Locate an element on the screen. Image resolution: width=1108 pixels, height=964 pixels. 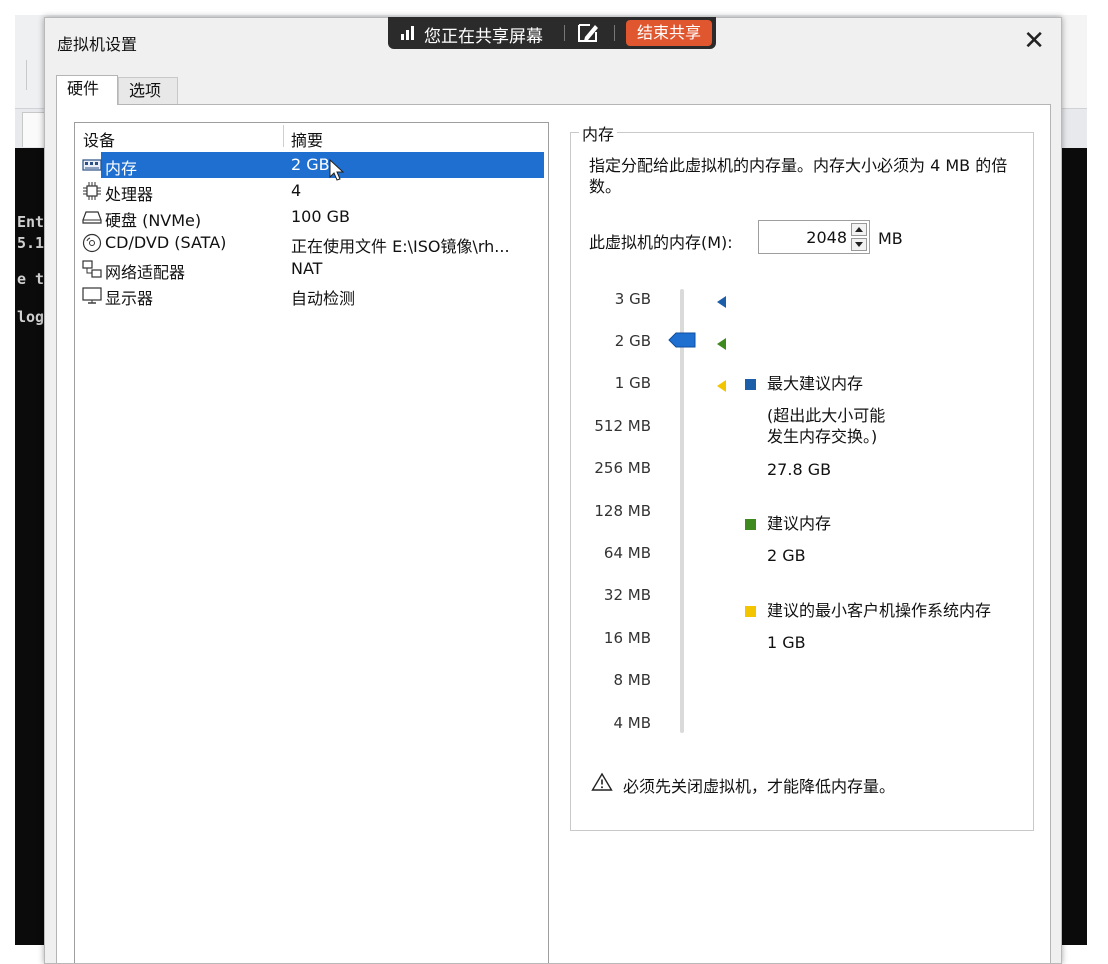
memory-slider-thumb is located at coordinates (682, 340).